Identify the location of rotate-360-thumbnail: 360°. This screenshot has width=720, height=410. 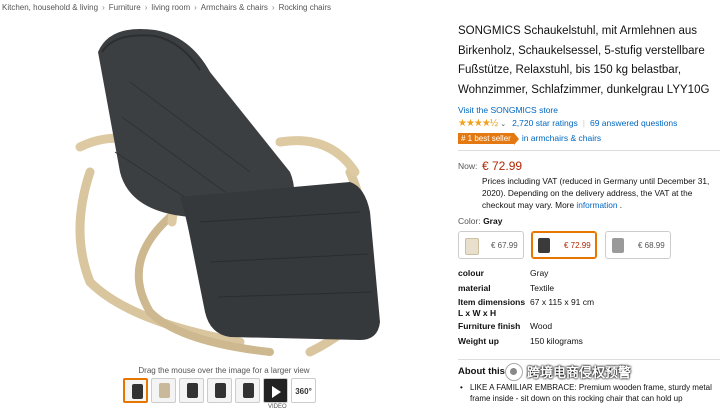
(303, 390).